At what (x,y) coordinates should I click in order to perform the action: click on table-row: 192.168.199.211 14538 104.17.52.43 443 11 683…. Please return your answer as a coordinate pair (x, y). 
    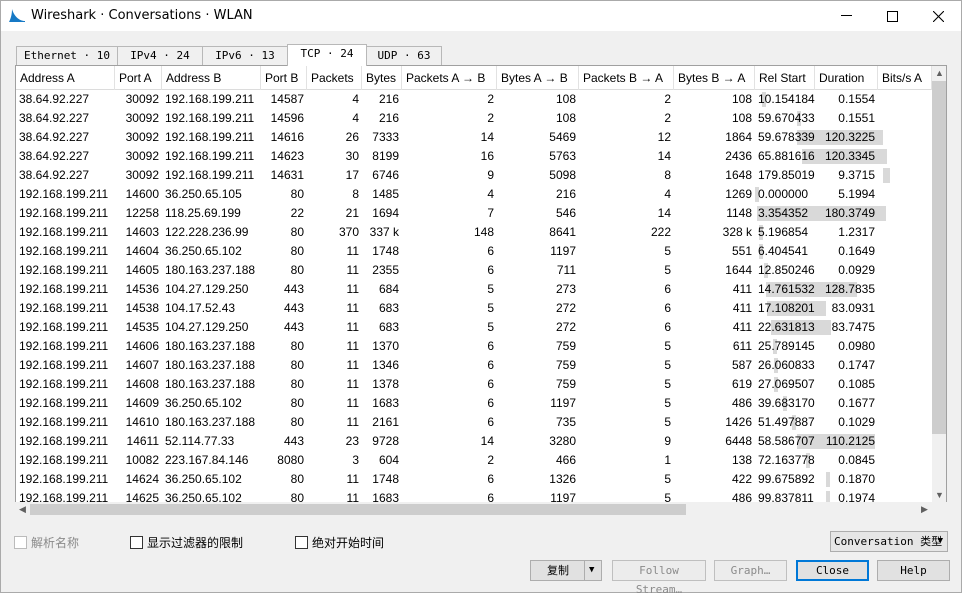
    Looking at the image, I should click on (474, 308).